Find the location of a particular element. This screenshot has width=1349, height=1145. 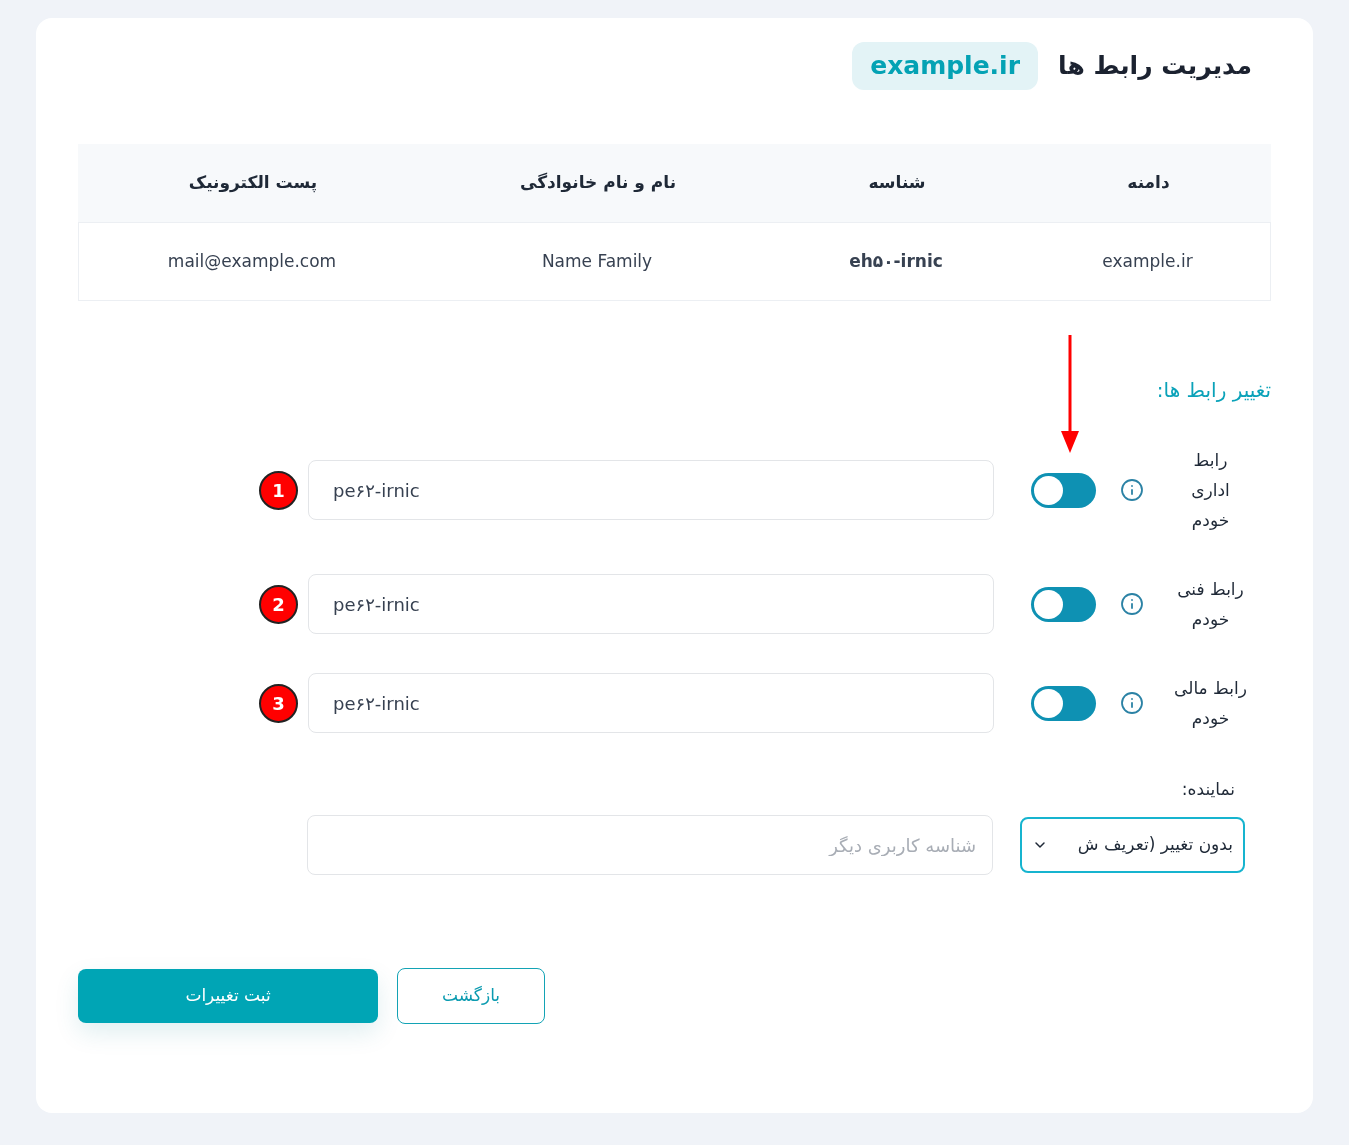

contact-label: رابط اداری خودم is located at coordinates (1210, 490).